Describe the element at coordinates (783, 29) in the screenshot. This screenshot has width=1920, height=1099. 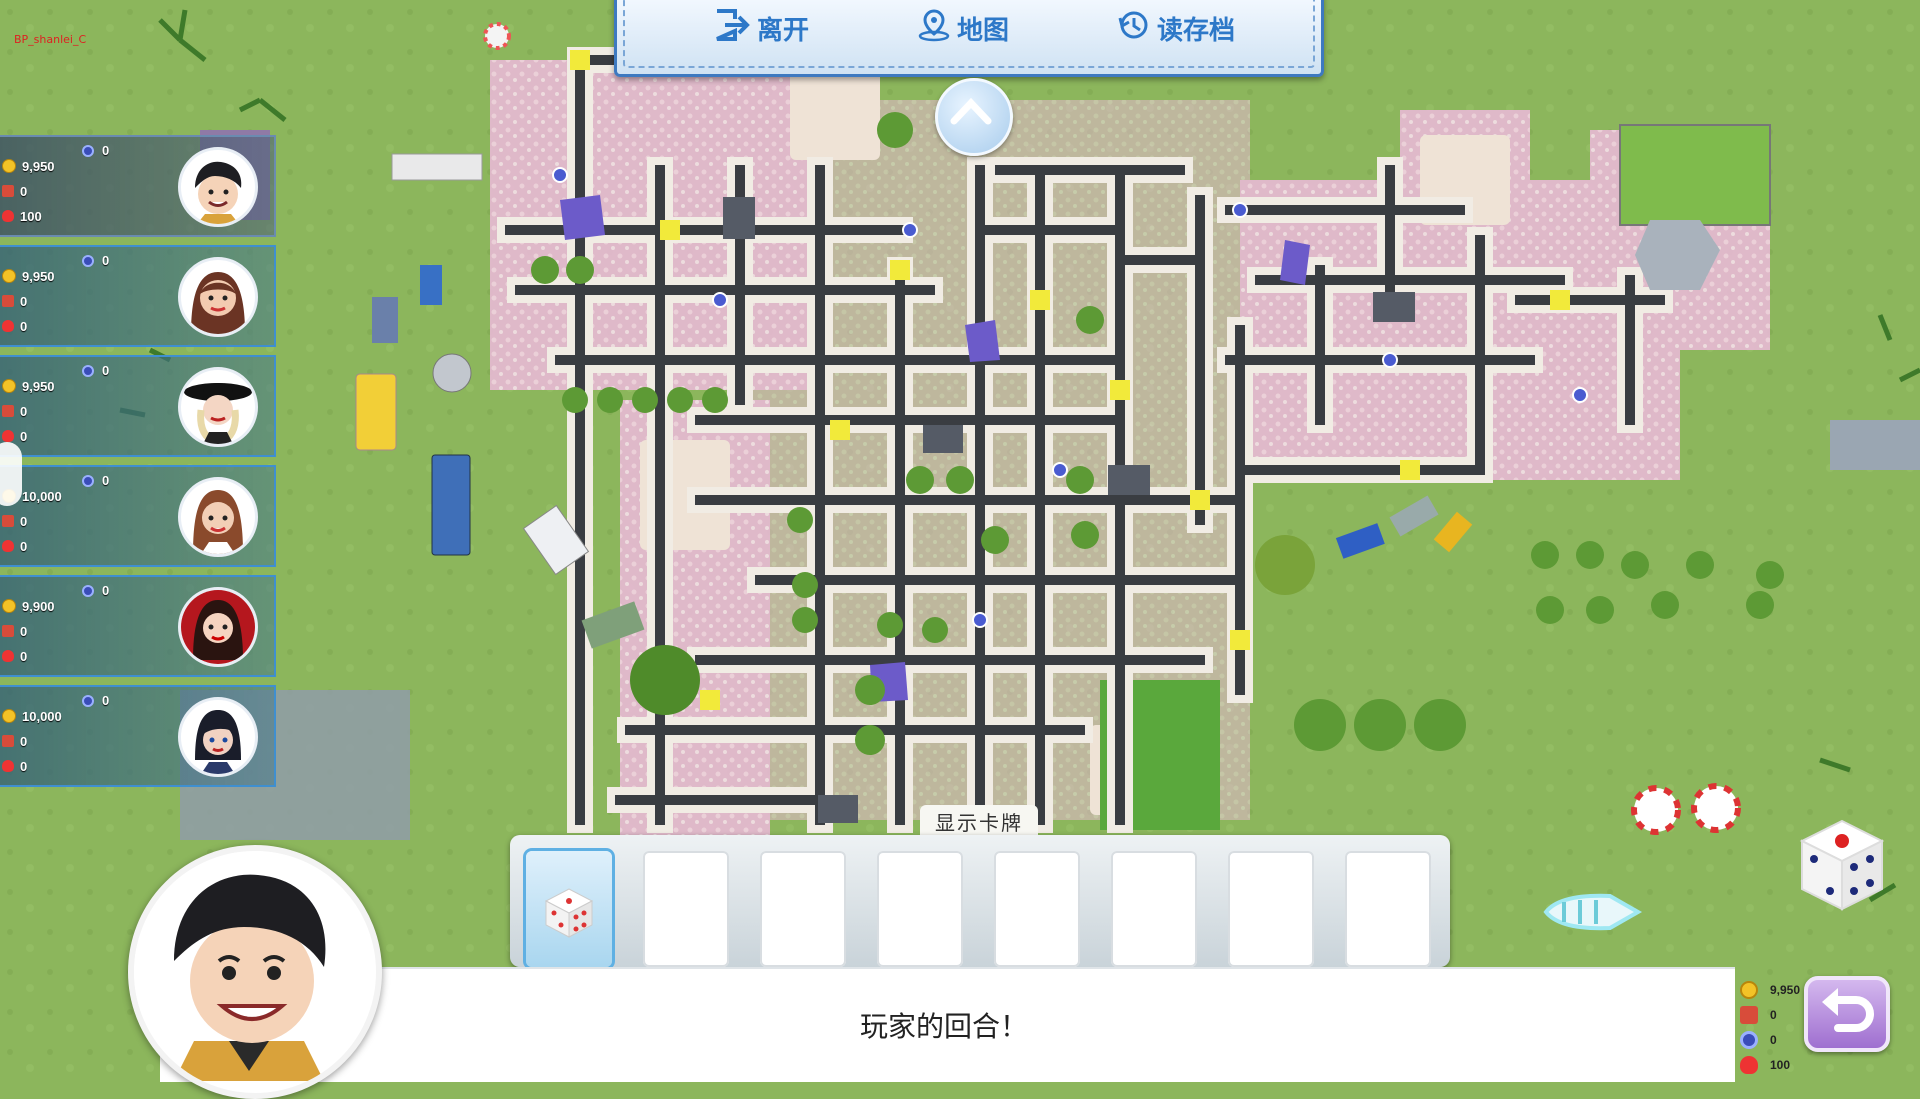
I see `leave-label: 离开` at that location.